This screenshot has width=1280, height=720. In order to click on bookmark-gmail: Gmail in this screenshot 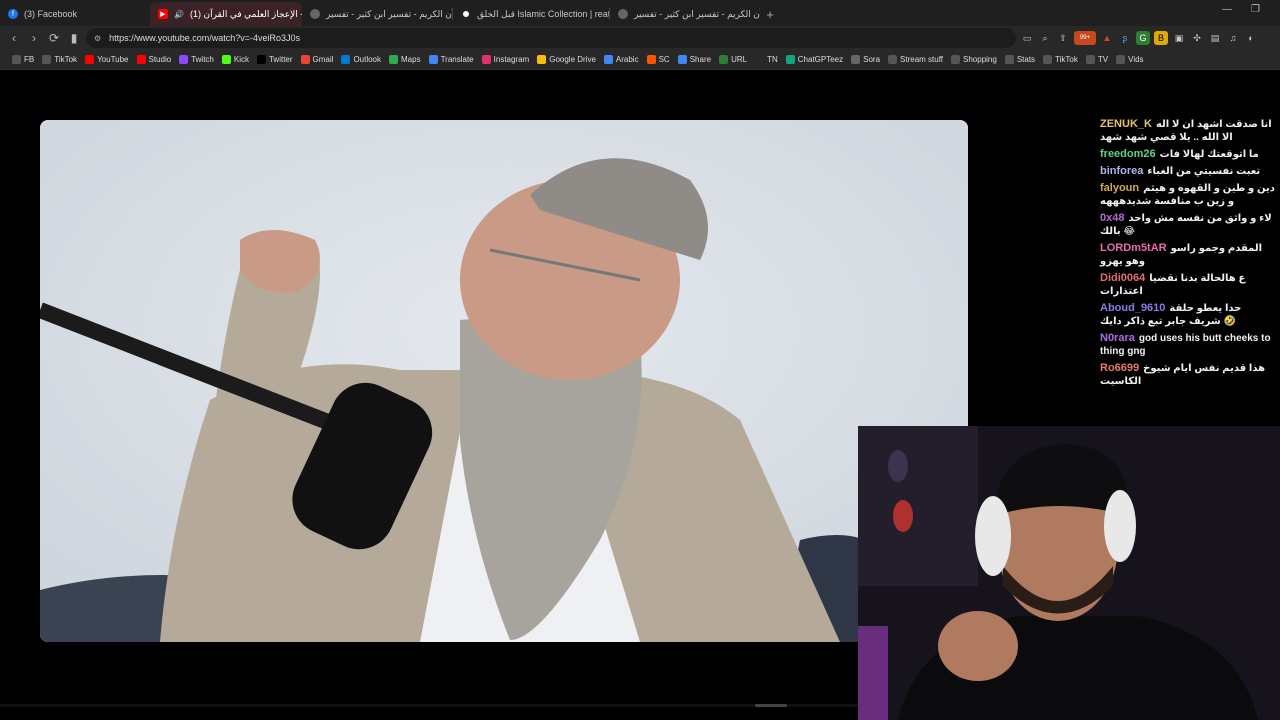, I will do `click(317, 59)`.